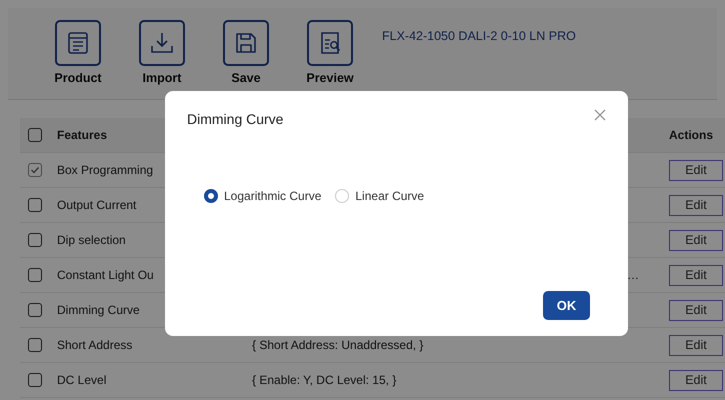  What do you see at coordinates (691, 135) in the screenshot?
I see `column-header: Actions` at bounding box center [691, 135].